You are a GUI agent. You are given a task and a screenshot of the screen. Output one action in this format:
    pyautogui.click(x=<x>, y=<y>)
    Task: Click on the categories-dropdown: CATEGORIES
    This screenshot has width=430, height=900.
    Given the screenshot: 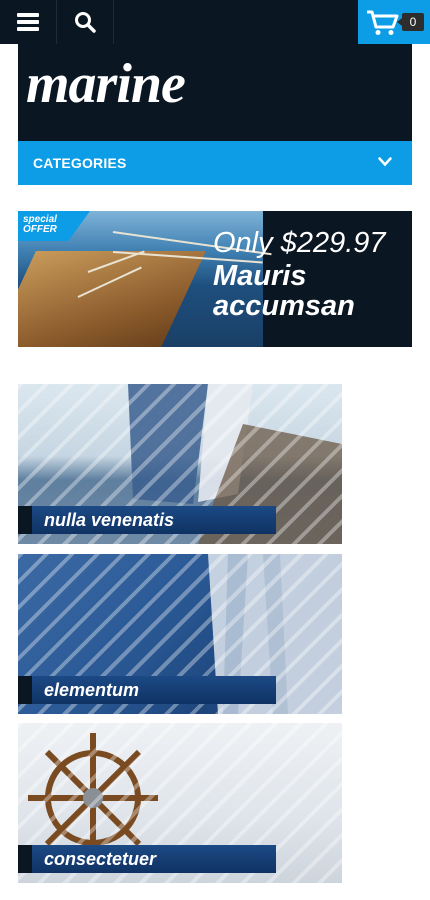 What is the action you would take?
    pyautogui.click(x=215, y=163)
    